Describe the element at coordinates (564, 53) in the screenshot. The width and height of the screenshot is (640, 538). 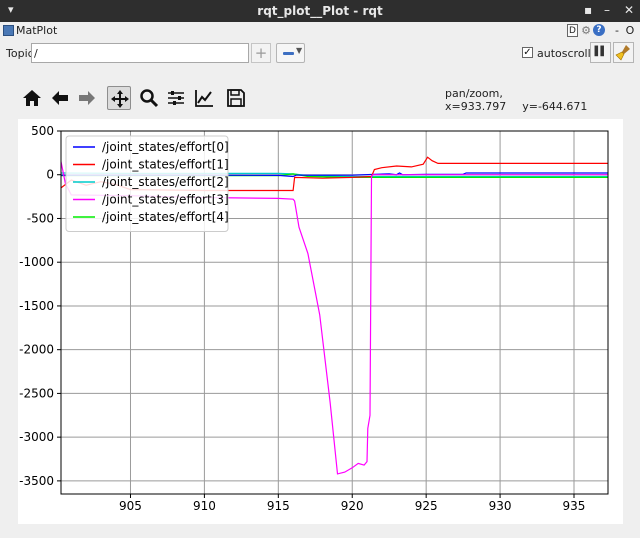
I see `autoscroll-label: autoscroll` at that location.